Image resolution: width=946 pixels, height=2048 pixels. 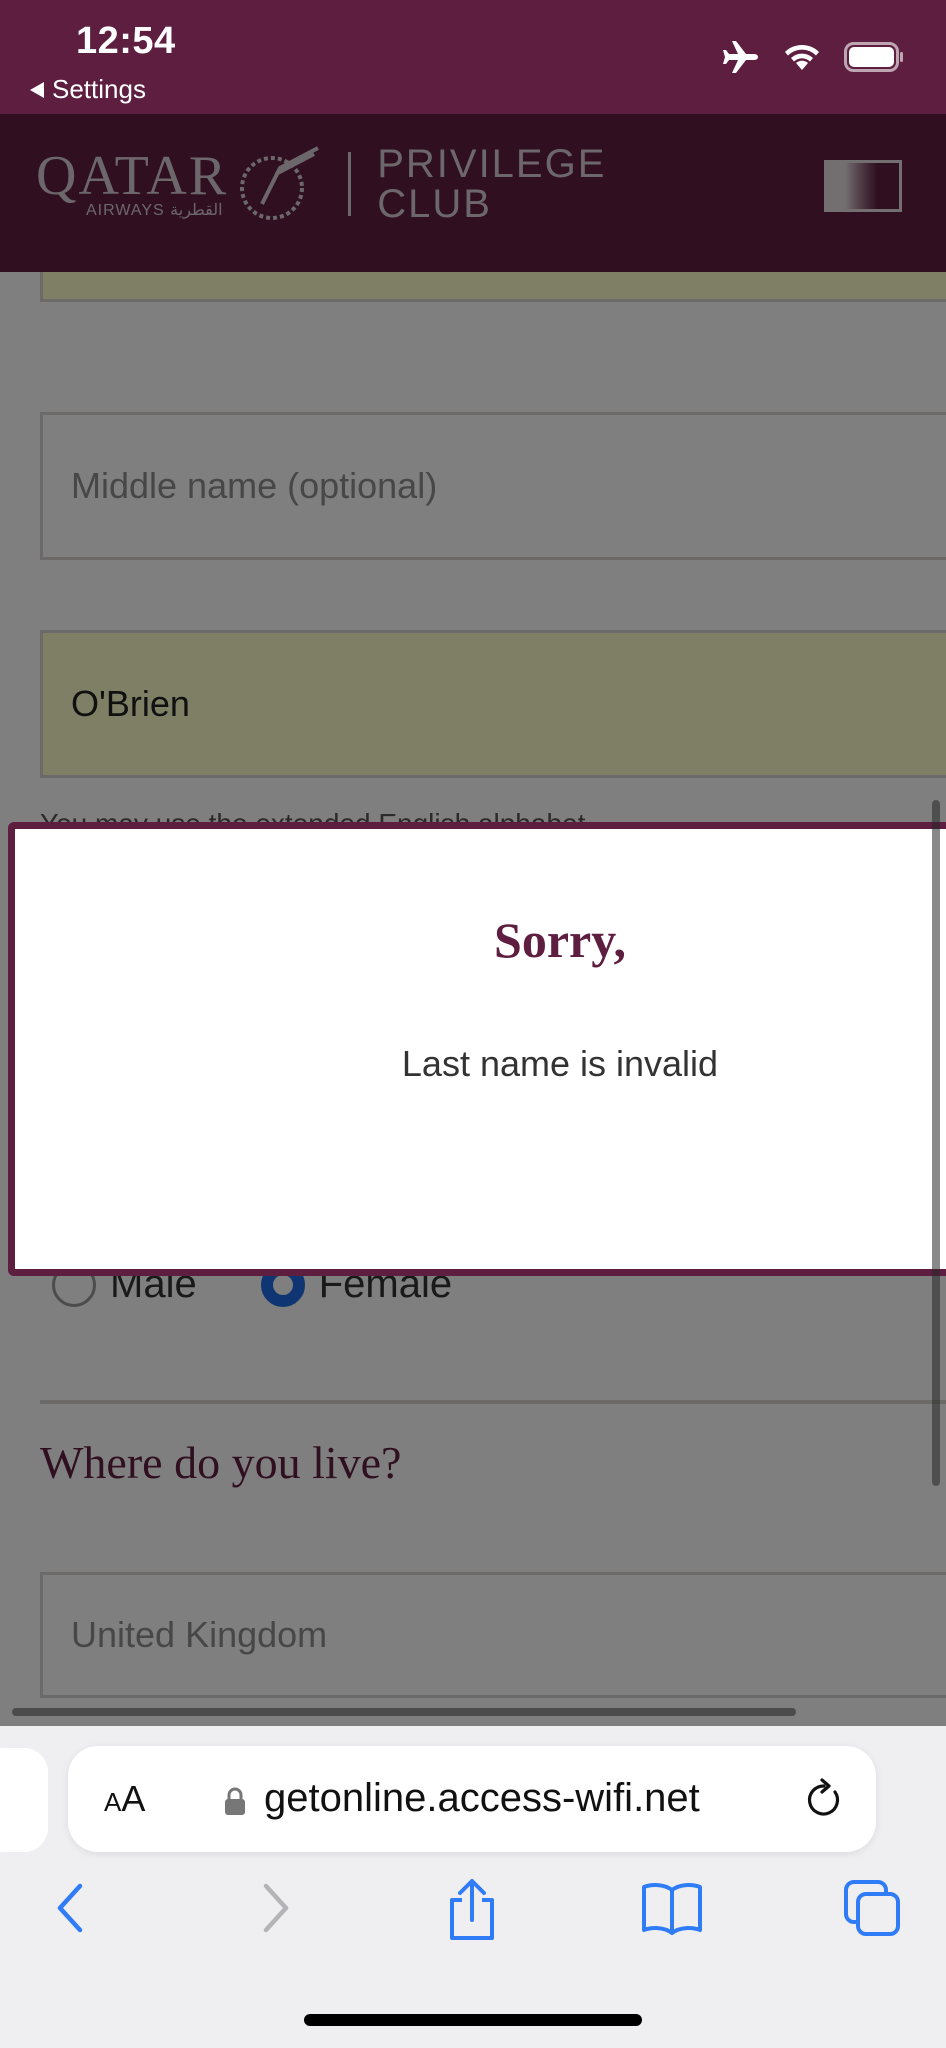 I want to click on back-icon, so click(x=72, y=1908).